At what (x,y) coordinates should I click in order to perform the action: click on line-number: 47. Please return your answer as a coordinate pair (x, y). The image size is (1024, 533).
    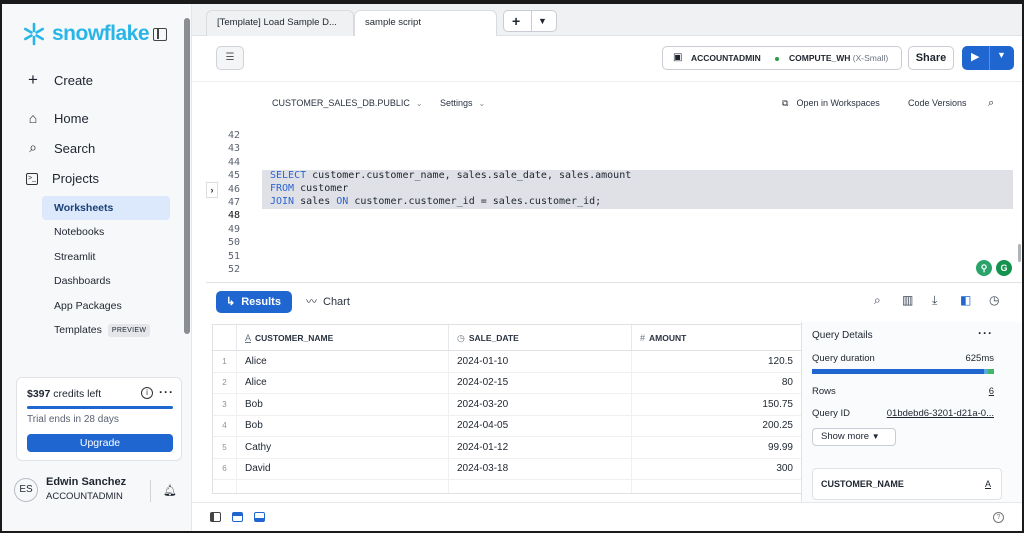
    Looking at the image, I should click on (233, 202).